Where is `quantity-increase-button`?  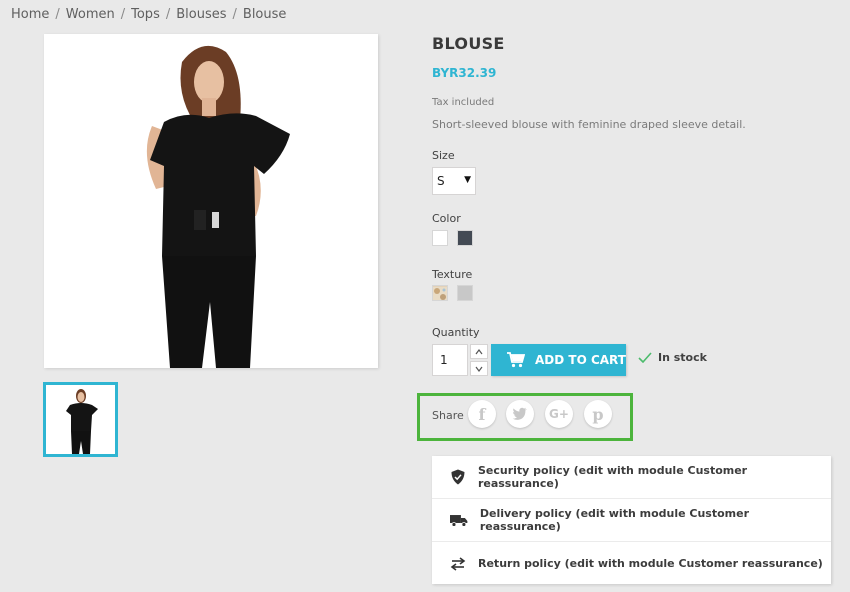 quantity-increase-button is located at coordinates (479, 351).